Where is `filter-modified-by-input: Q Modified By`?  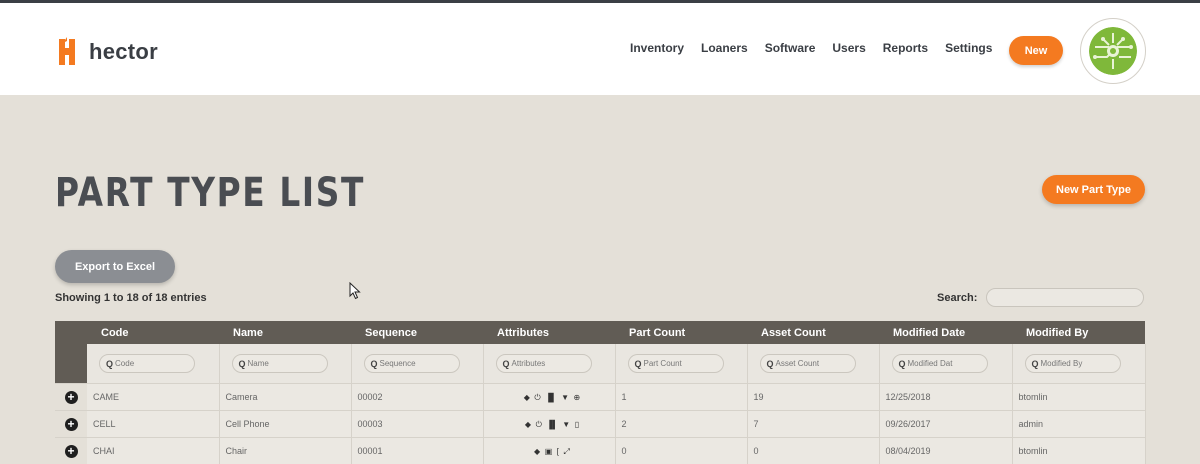
filter-modified-by-input: Q Modified By is located at coordinates (1072, 364).